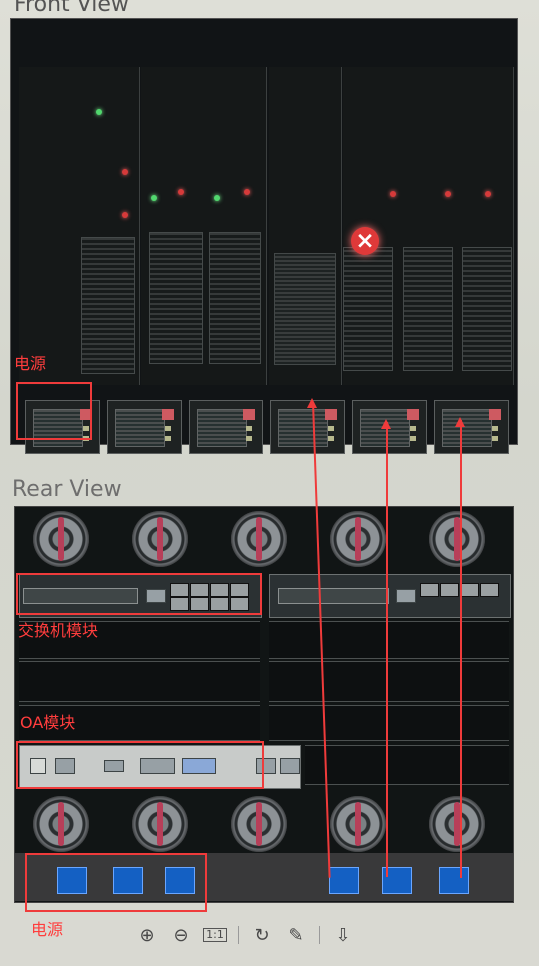 This screenshot has height=966, width=539. What do you see at coordinates (116, 882) in the screenshot?
I see `power-highlight-bottom` at bounding box center [116, 882].